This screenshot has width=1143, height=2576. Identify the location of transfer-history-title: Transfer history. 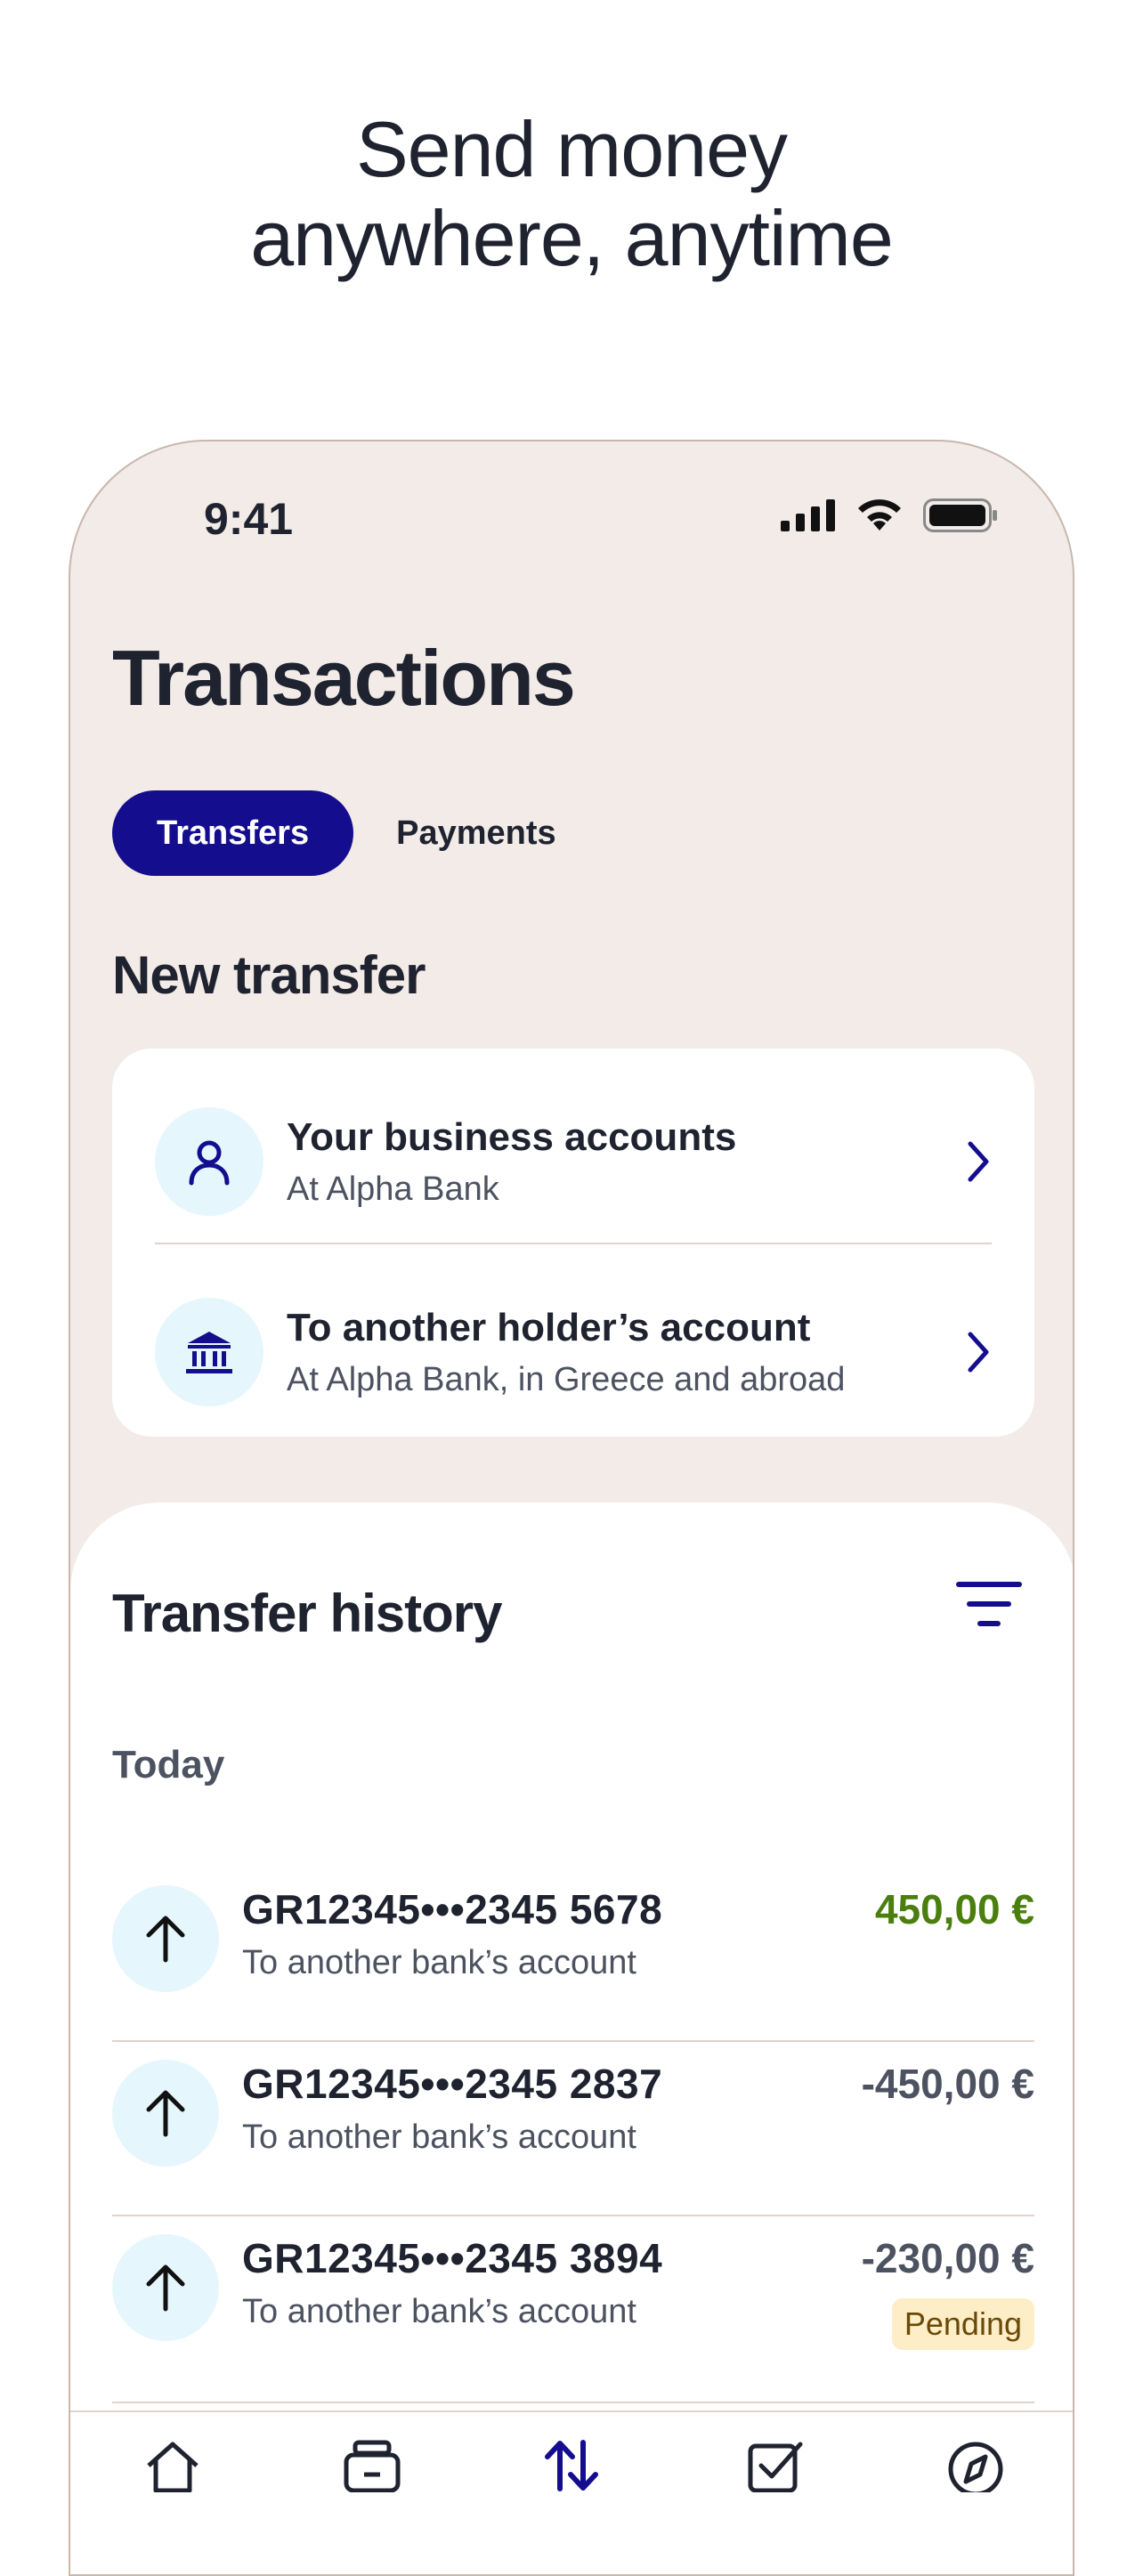
(307, 1613).